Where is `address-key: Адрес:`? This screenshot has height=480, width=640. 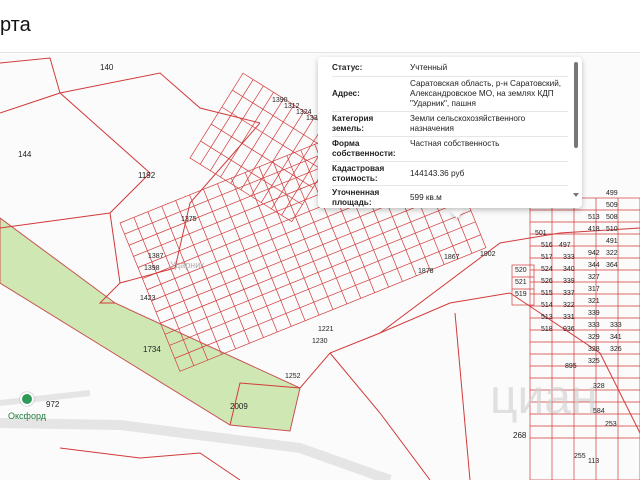
address-key: Адрес: is located at coordinates (346, 93).